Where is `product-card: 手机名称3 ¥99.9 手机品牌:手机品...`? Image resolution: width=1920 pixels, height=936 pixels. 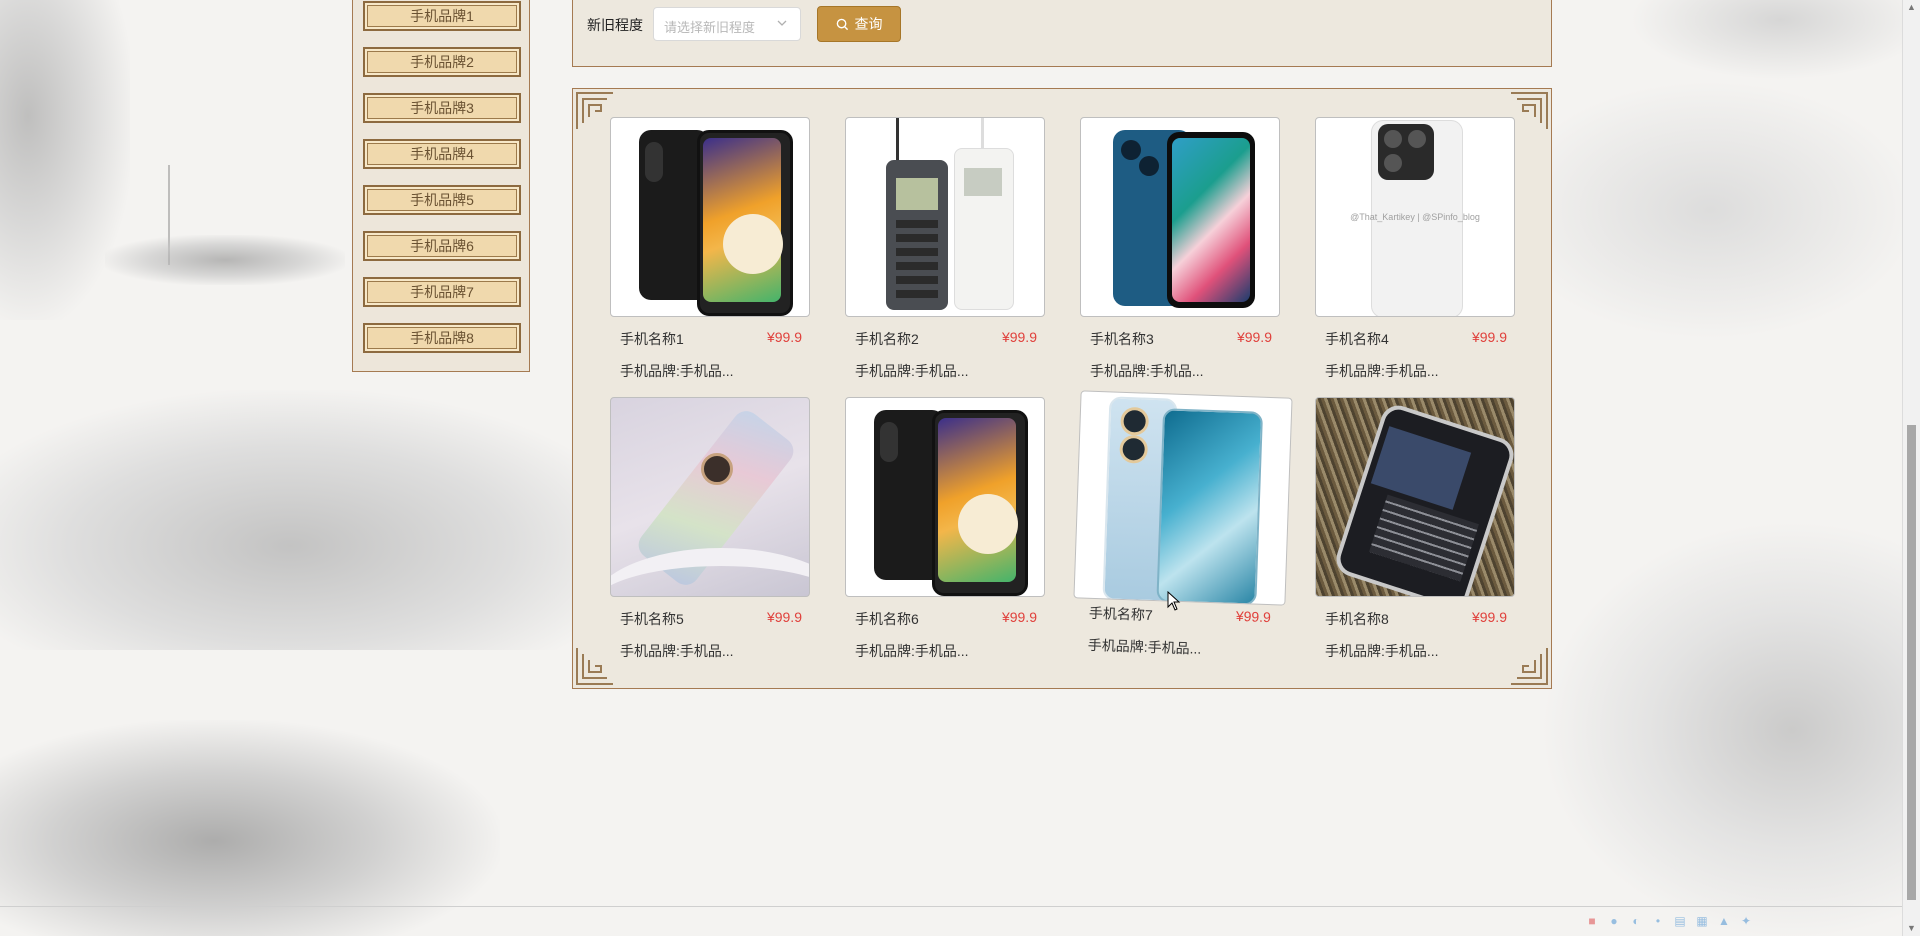
product-card: 手机名称3 ¥99.9 手机品牌:手机品... is located at coordinates (1180, 248).